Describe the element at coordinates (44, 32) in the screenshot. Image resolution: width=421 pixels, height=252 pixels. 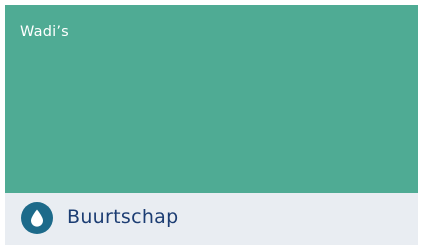
I see `card-title: Wadi’s` at that location.